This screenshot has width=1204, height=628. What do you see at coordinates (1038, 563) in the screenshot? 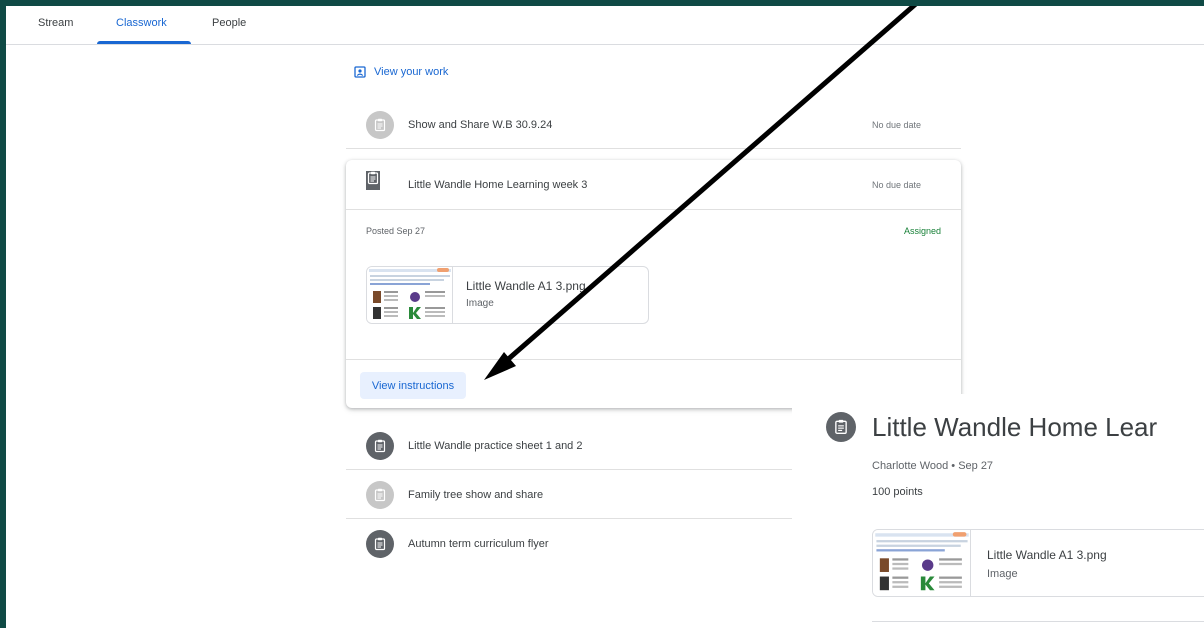
I see `detail-attachment-card: Little Wandle A1 3.png Image` at bounding box center [1038, 563].